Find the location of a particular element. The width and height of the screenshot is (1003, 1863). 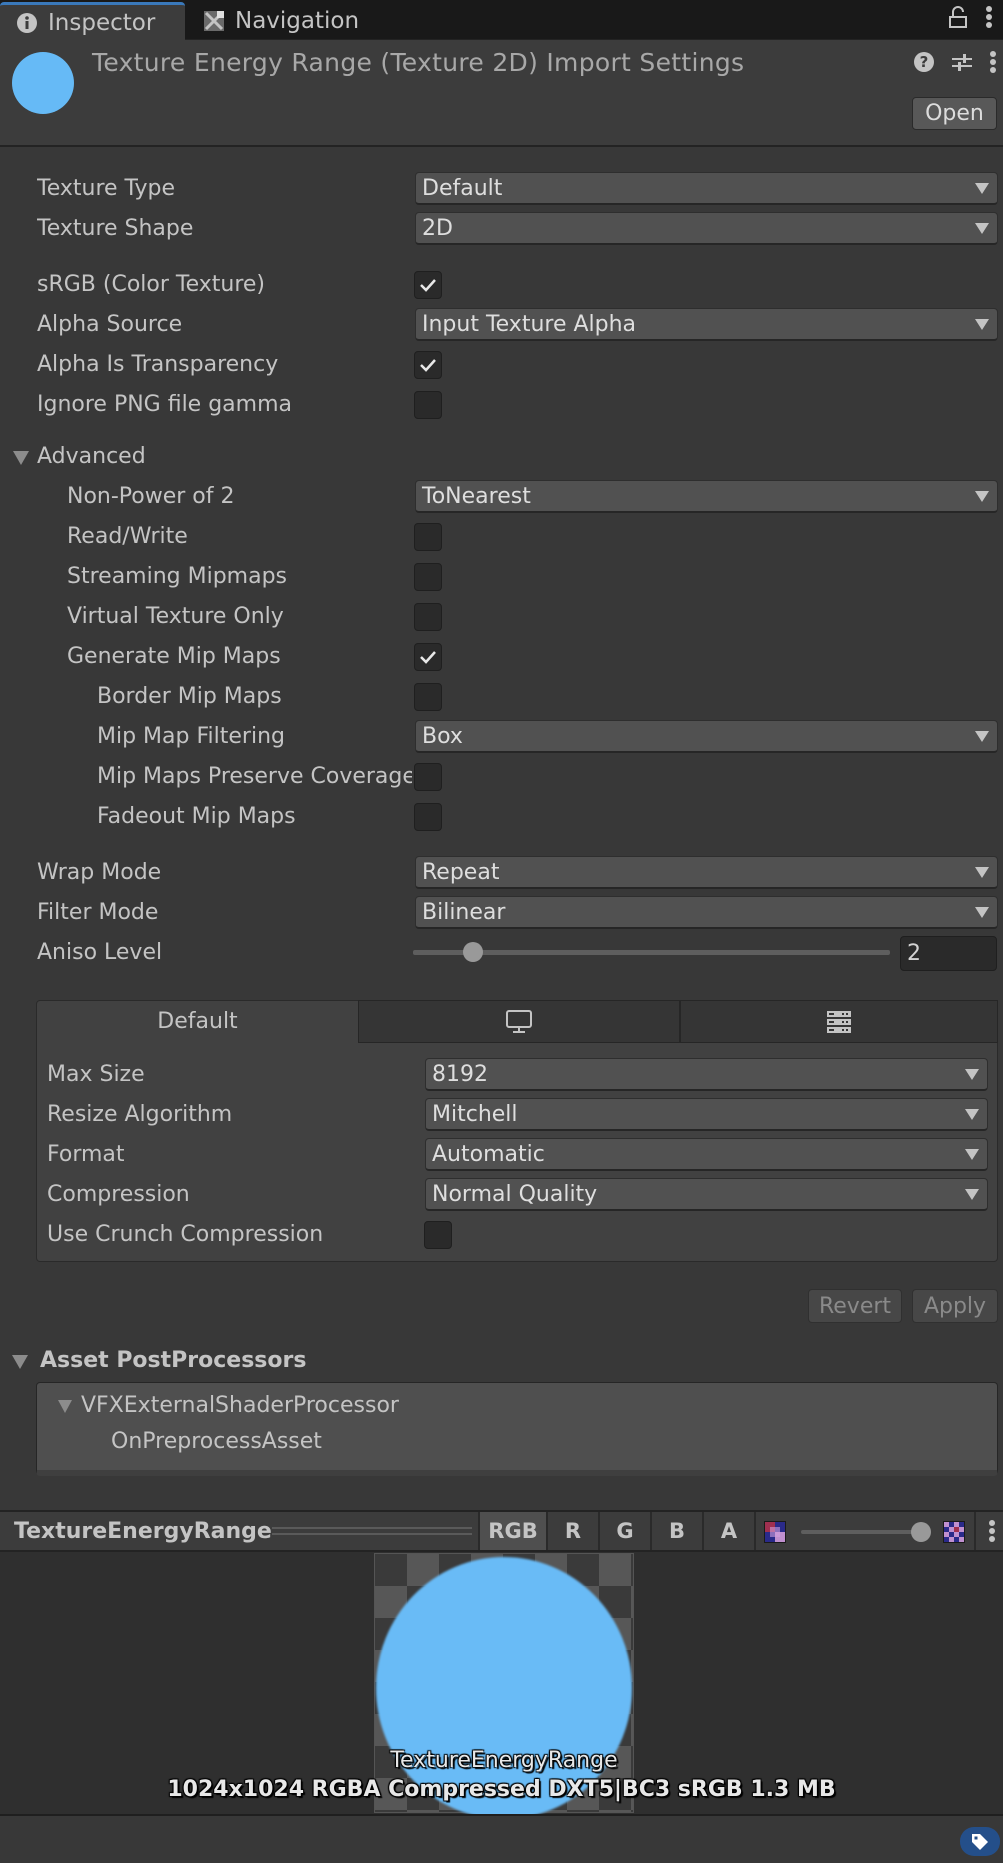

filter-mode-dropdown: Bilinear is located at coordinates (706, 912).